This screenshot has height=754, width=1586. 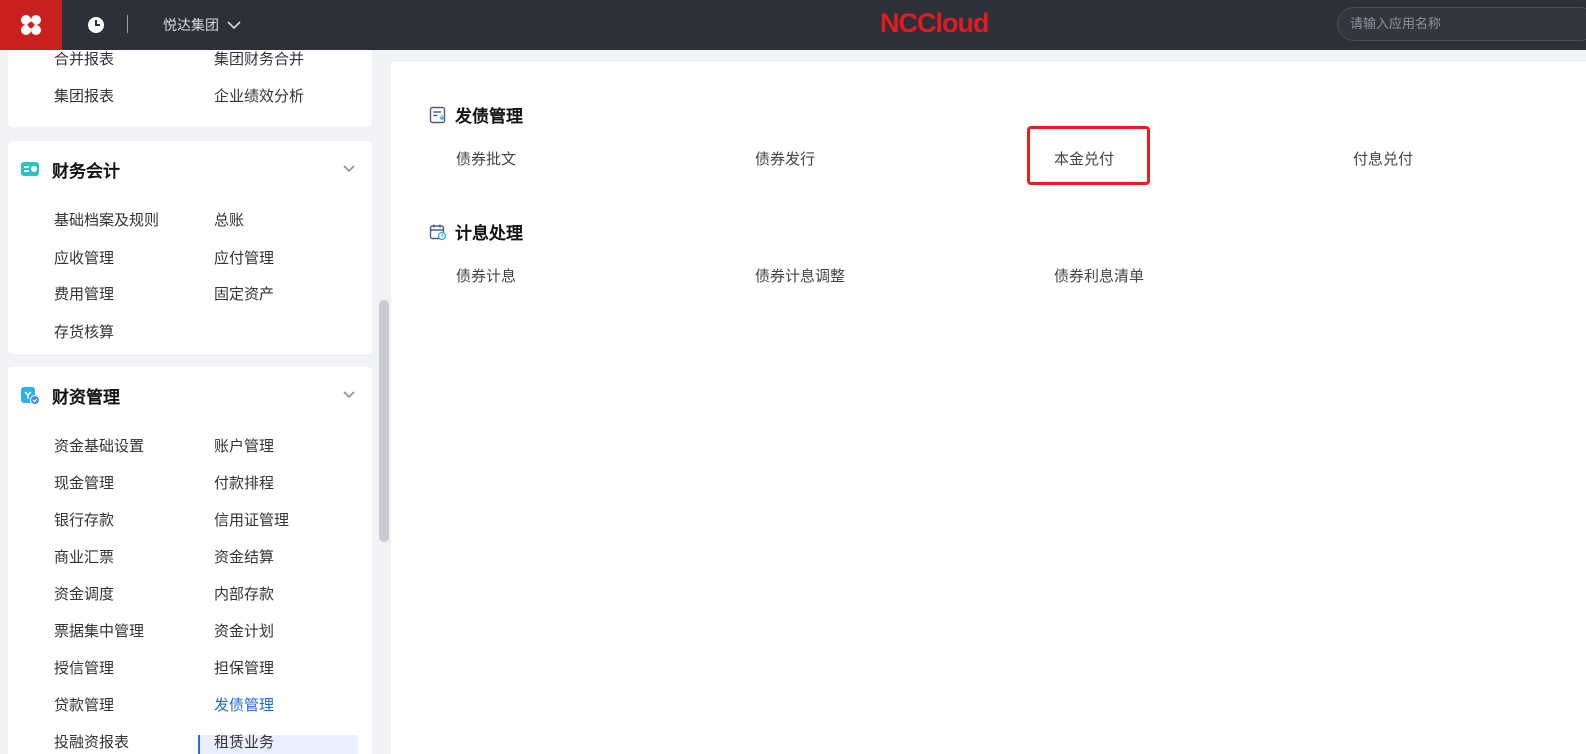 What do you see at coordinates (244, 593) in the screenshot?
I see `sidebar-item: 内部存款` at bounding box center [244, 593].